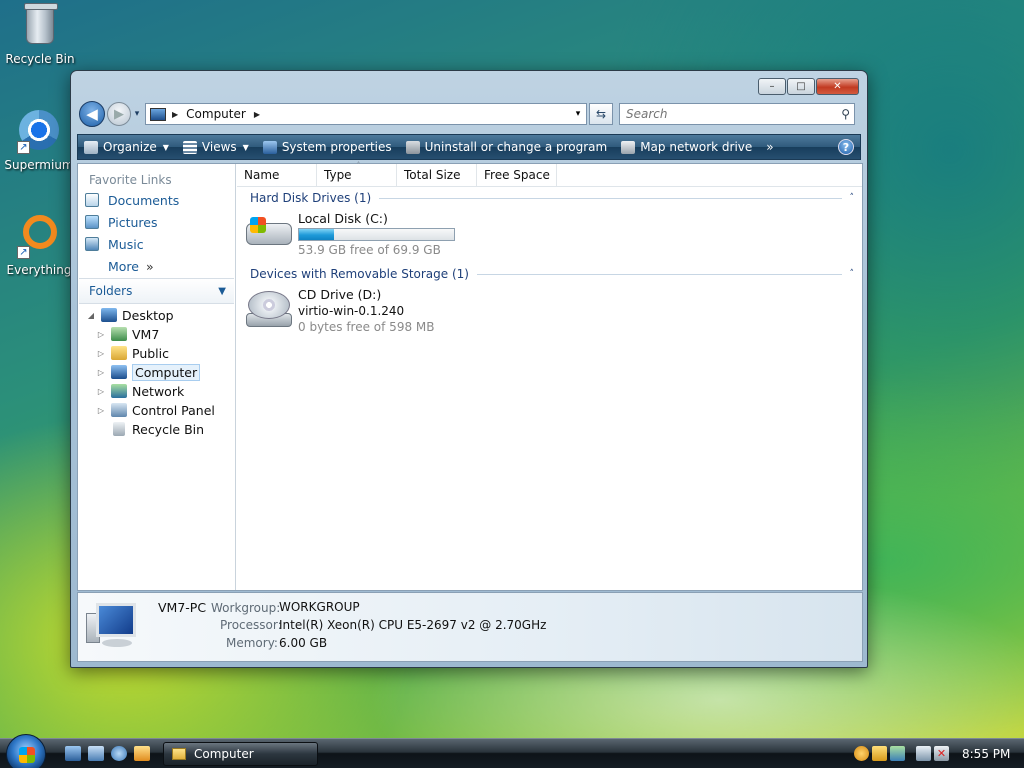  What do you see at coordinates (686, 147) in the screenshot?
I see `map-network-drive-button: Map network drive` at bounding box center [686, 147].